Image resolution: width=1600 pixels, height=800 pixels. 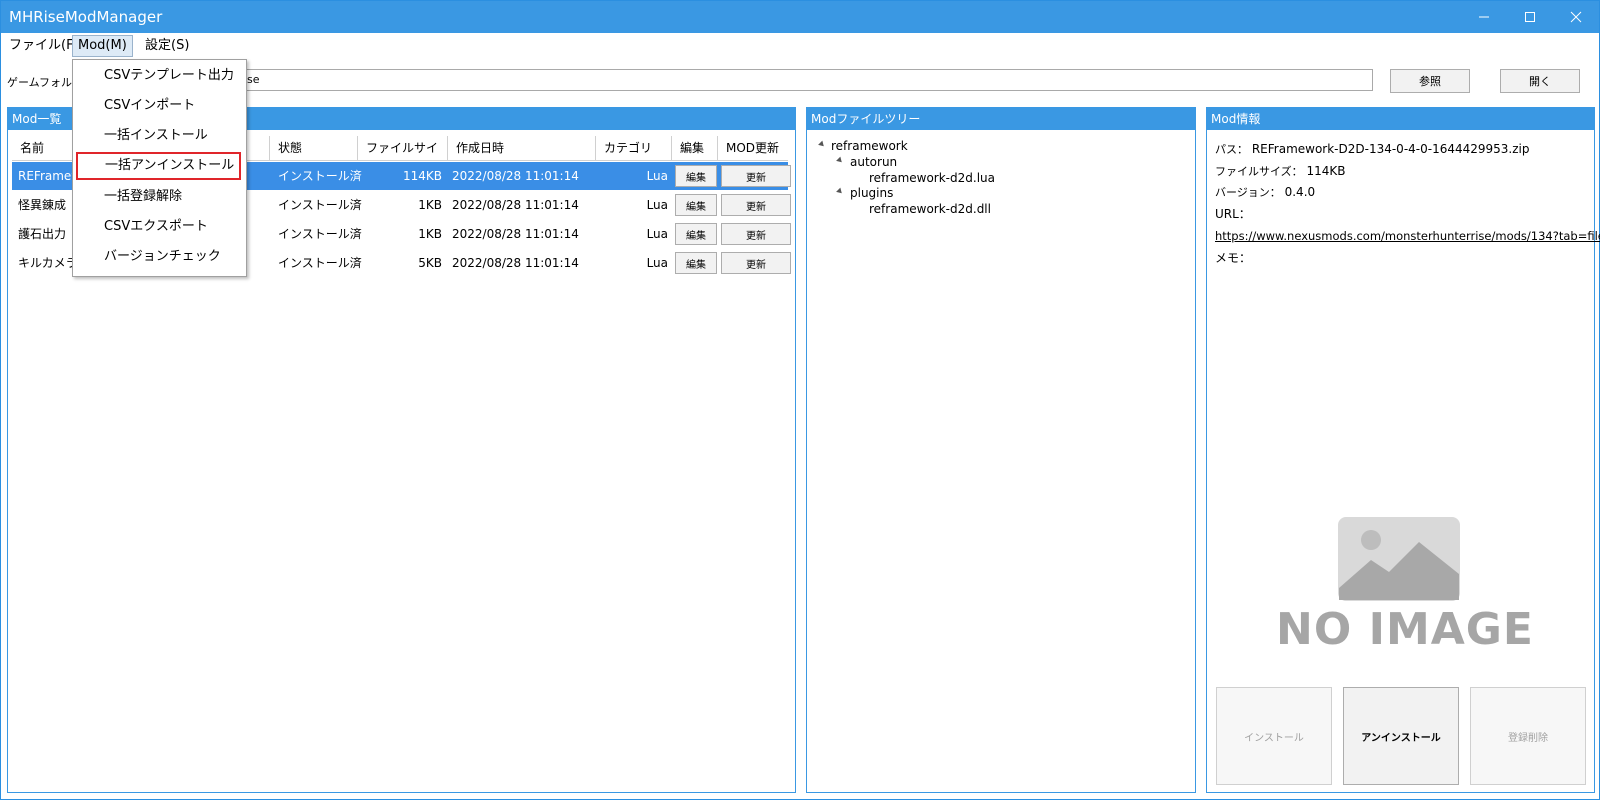 What do you see at coordinates (158, 197) in the screenshot?
I see `menu-item-bulk-unregister: 一括登録解除` at bounding box center [158, 197].